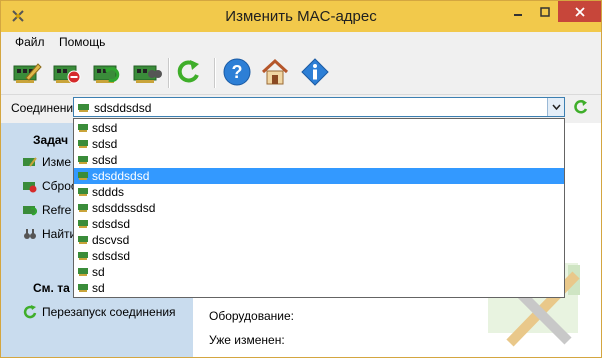 This screenshot has height=358, width=602. I want to click on help-button: ?, so click(237, 72).